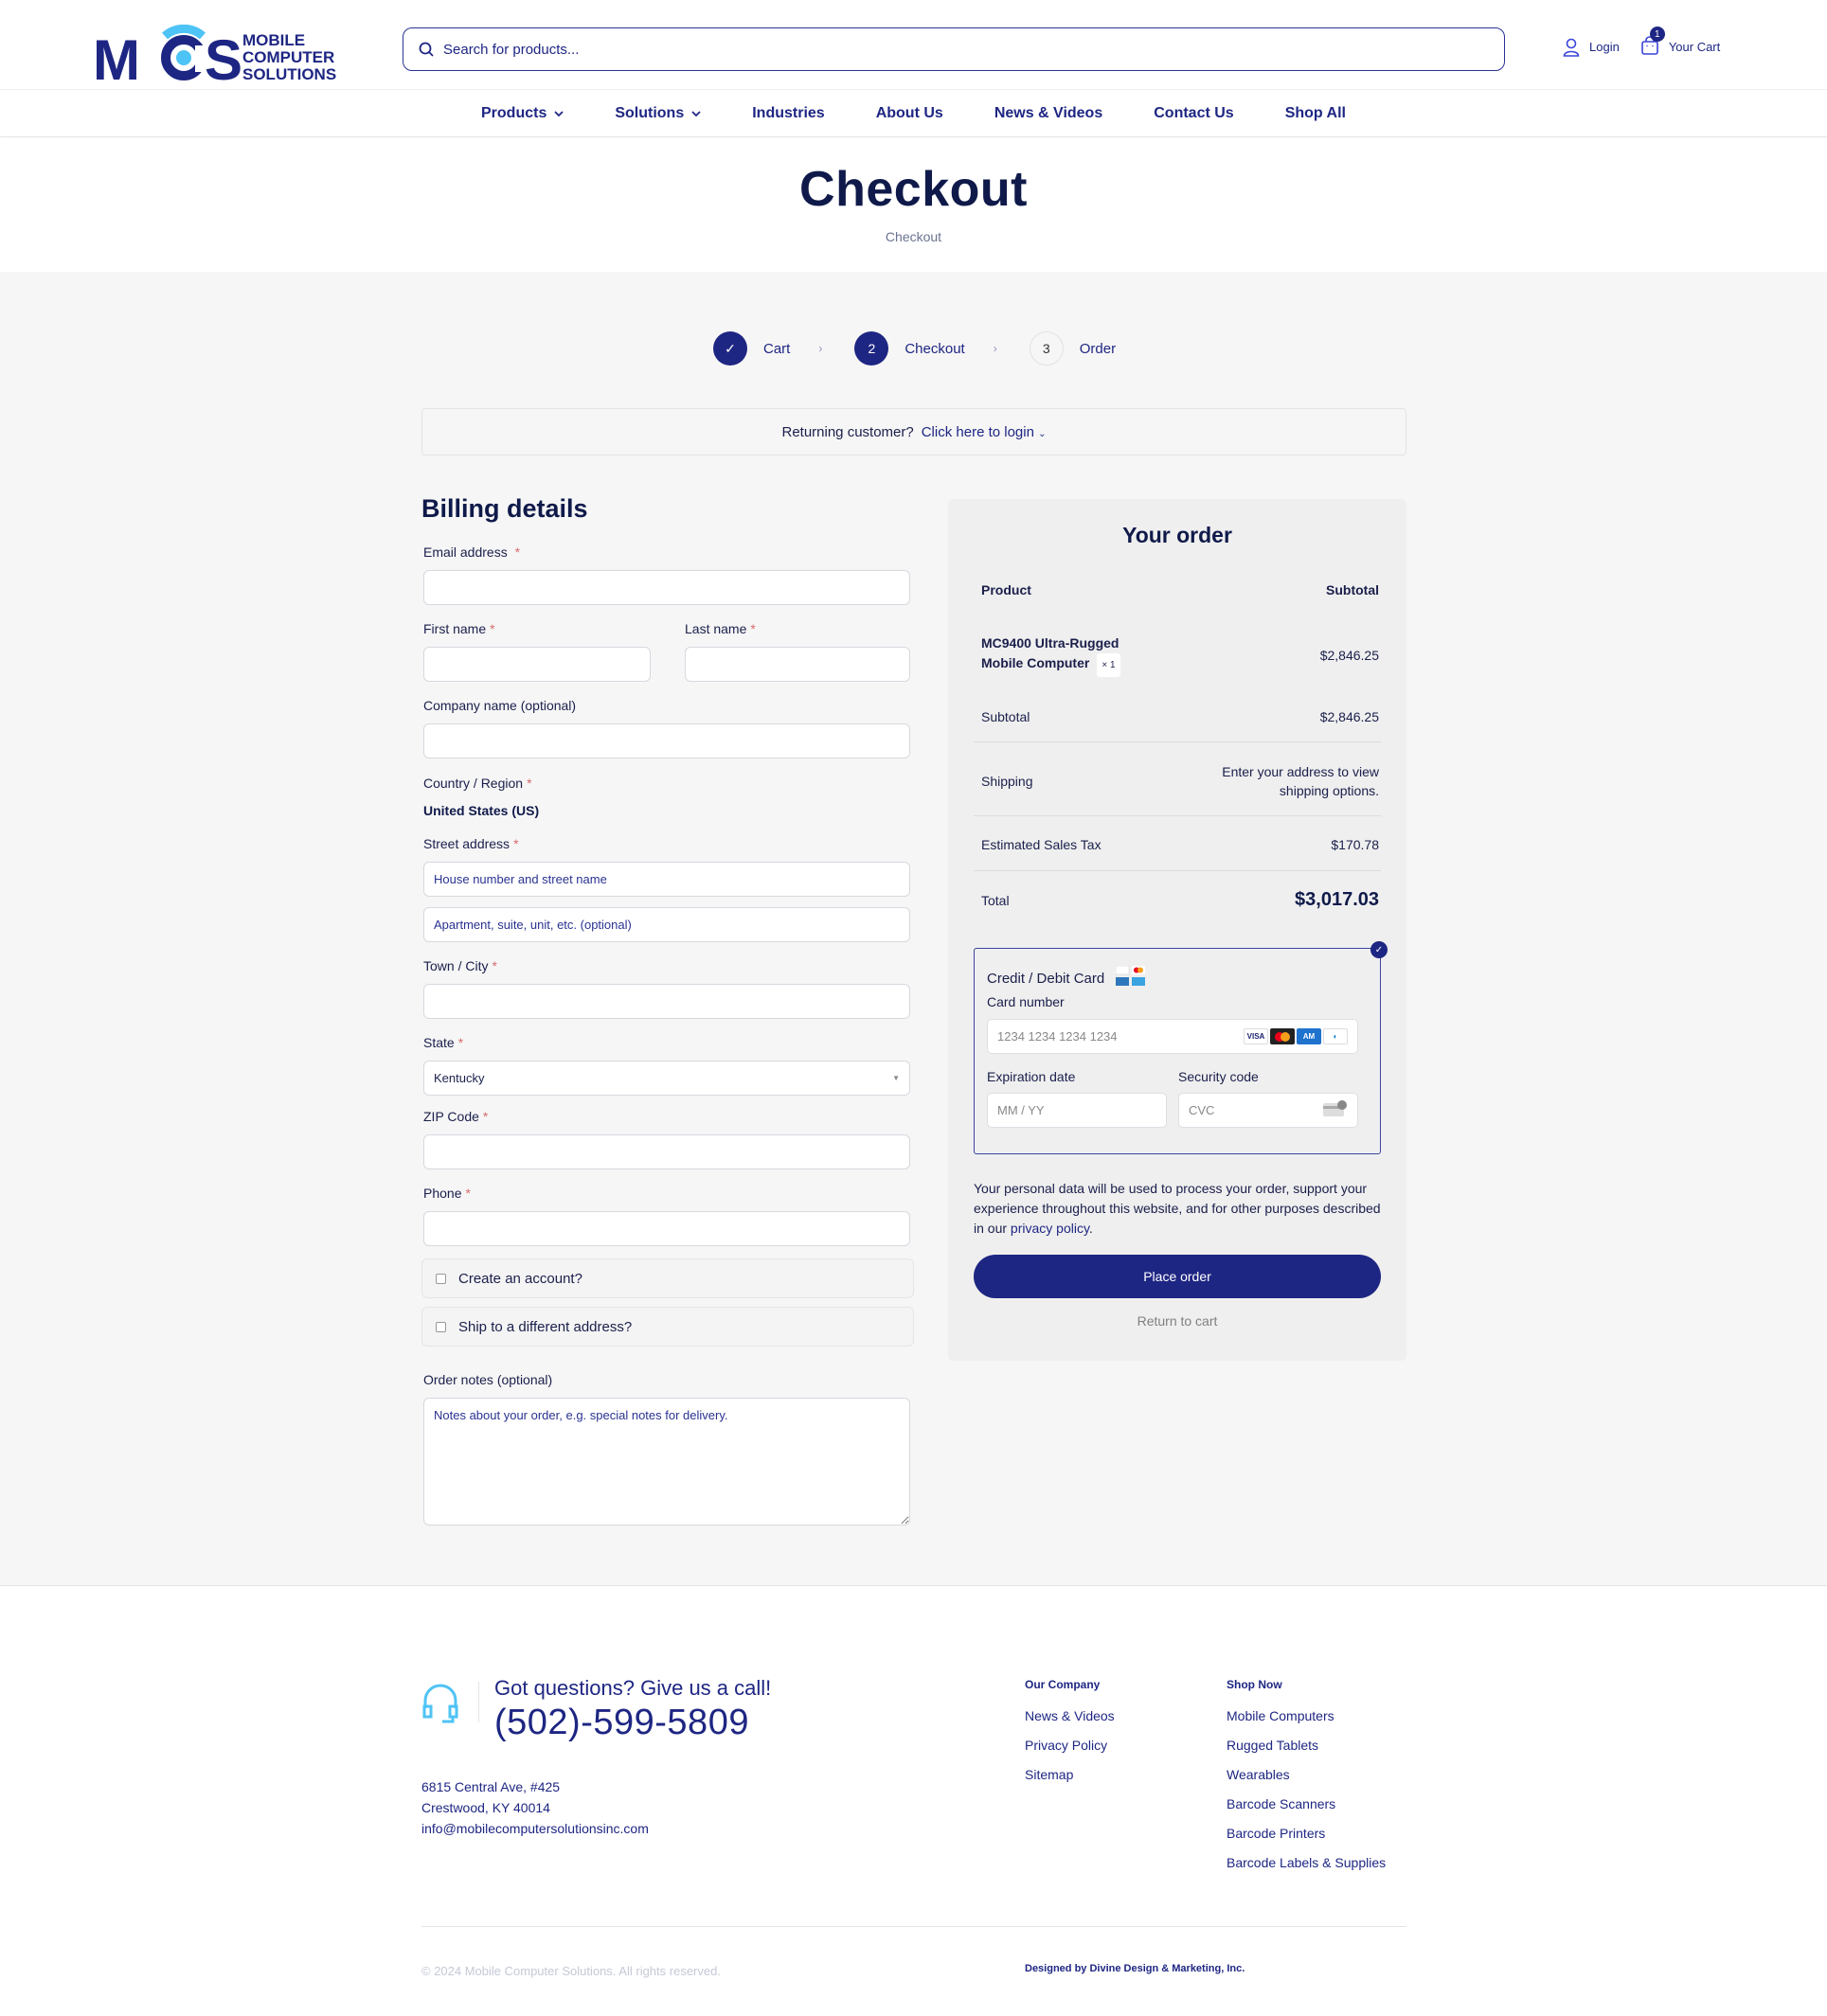  What do you see at coordinates (666, 879) in the screenshot?
I see `street-address-1-field` at bounding box center [666, 879].